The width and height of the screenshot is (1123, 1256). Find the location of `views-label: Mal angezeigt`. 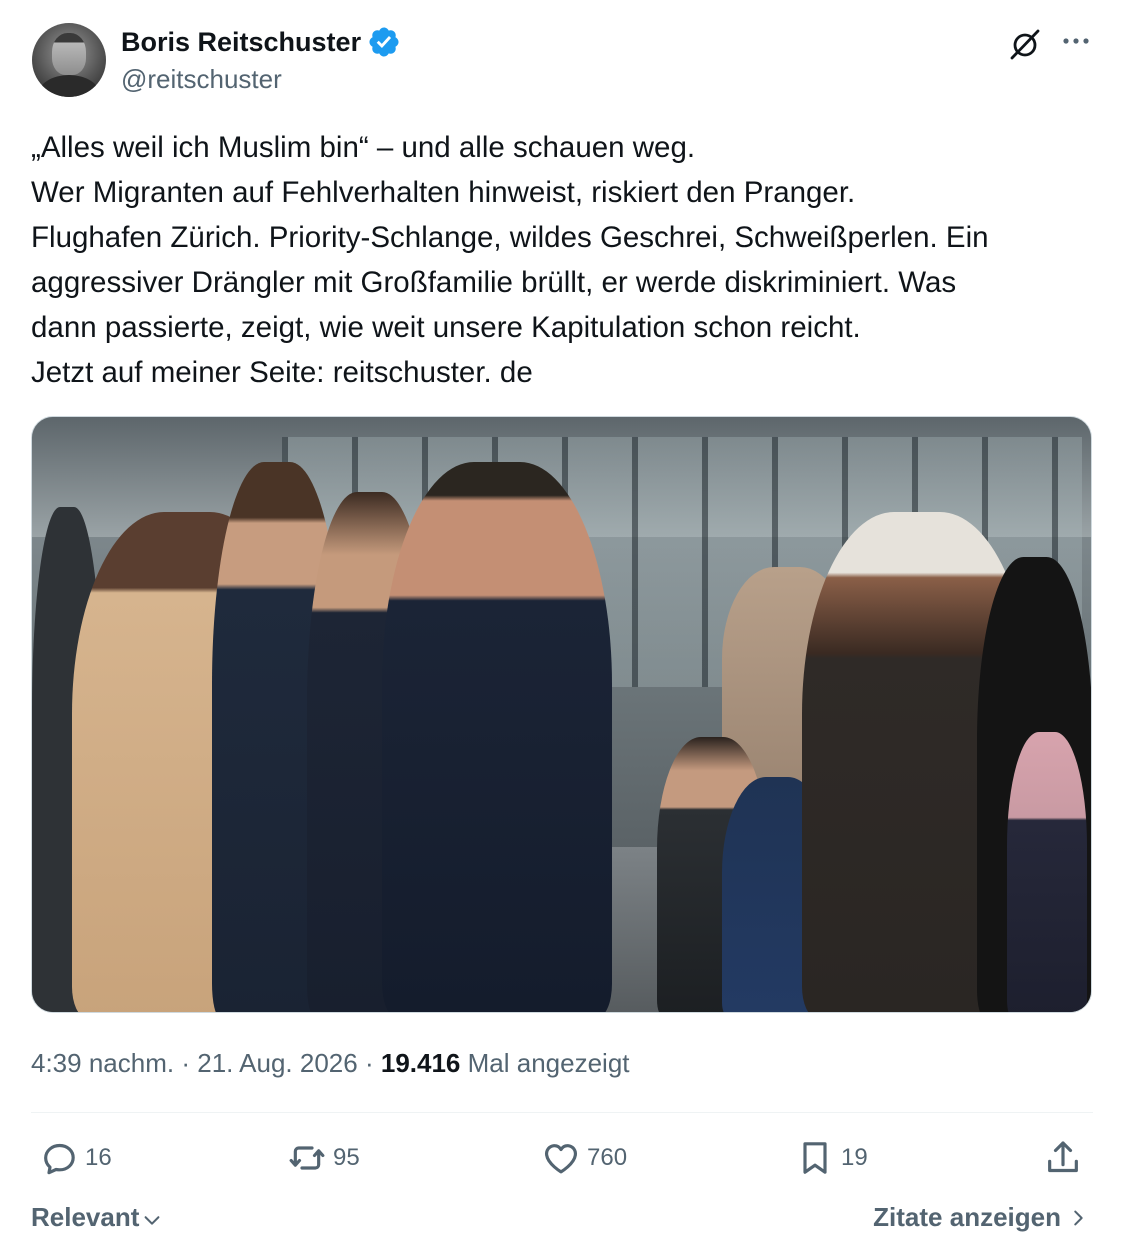

views-label: Mal angezeigt is located at coordinates (548, 1063).